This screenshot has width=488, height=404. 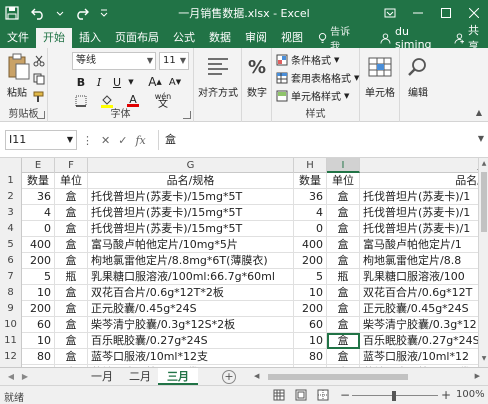 What do you see at coordinates (41, 115) in the screenshot?
I see `clipboard-launcher-icon` at bounding box center [41, 115].